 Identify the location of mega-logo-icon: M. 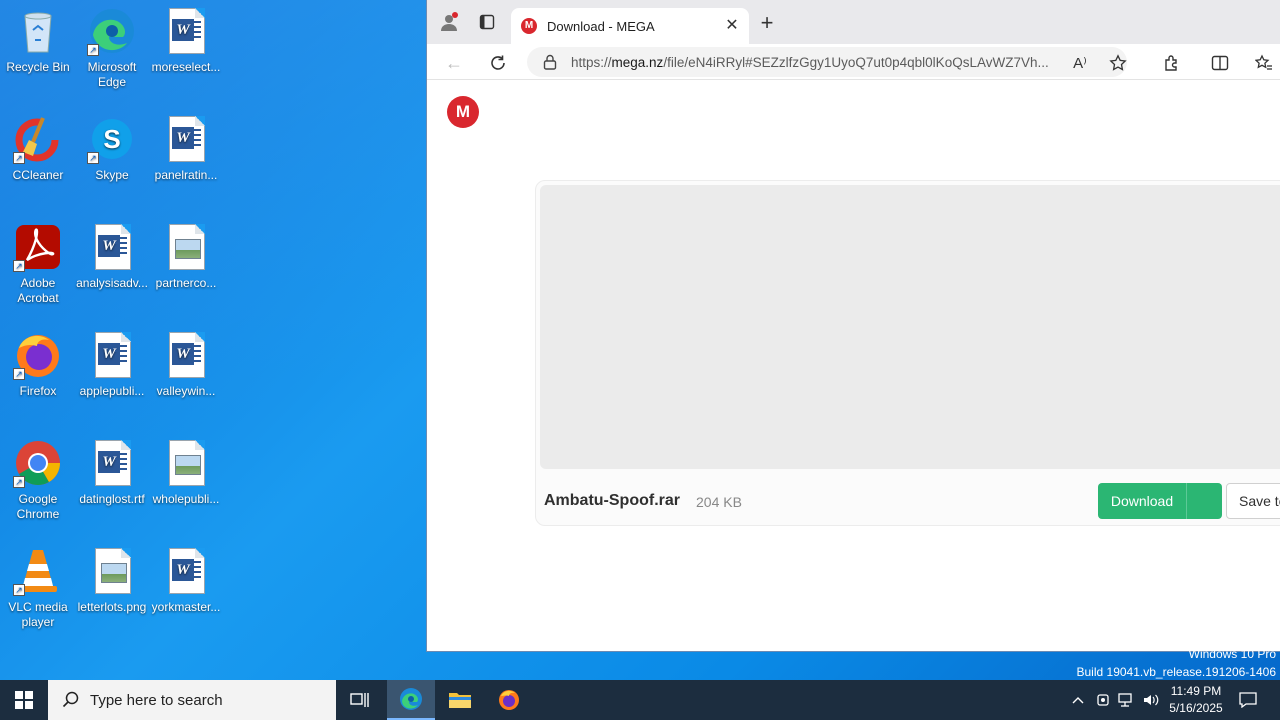
(463, 112).